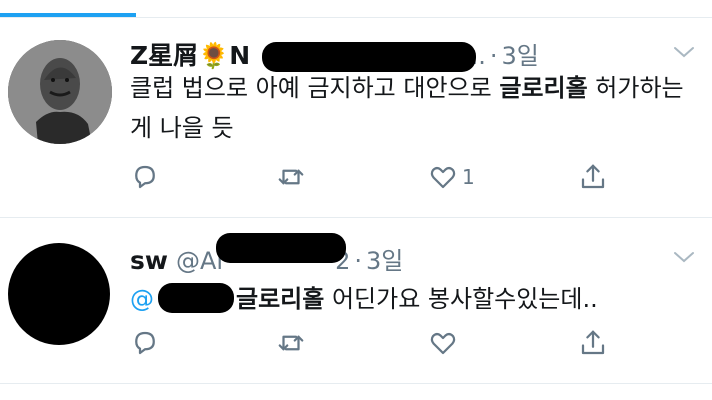  What do you see at coordinates (461, 299) in the screenshot?
I see `tweet-text-part: 어딘가요 봉사할수있는데..` at bounding box center [461, 299].